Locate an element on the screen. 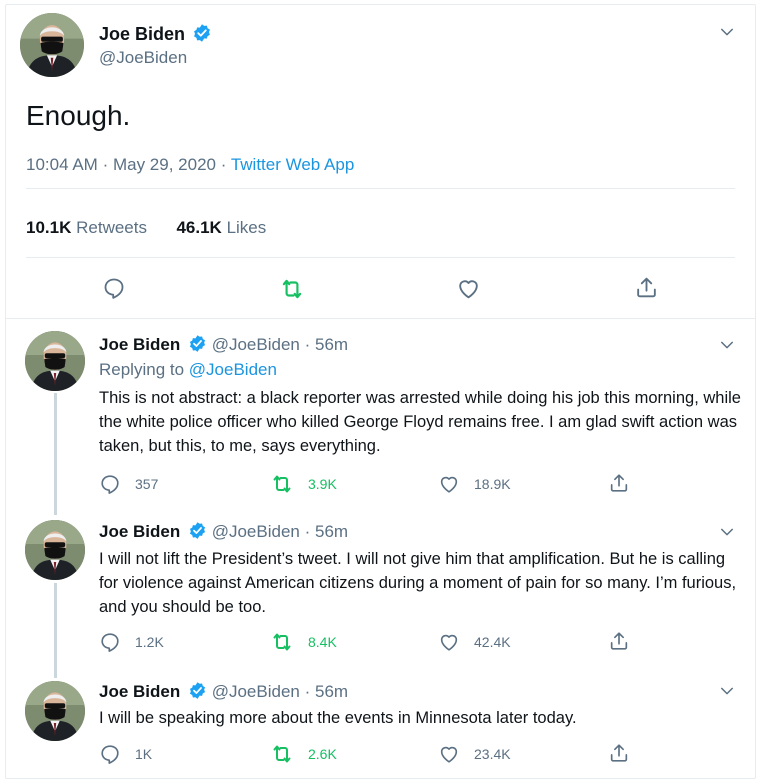  retweet-button: 8.4K is located at coordinates (303, 642).